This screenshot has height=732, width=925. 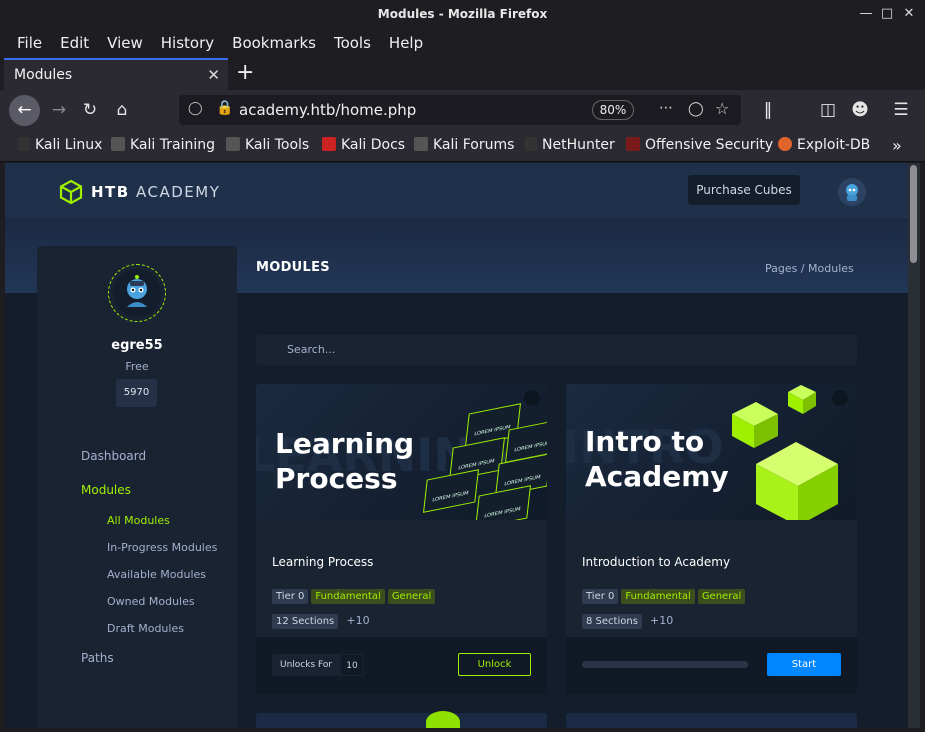 I want to click on bookmark-kali-docs: Kali Docs, so click(x=363, y=145).